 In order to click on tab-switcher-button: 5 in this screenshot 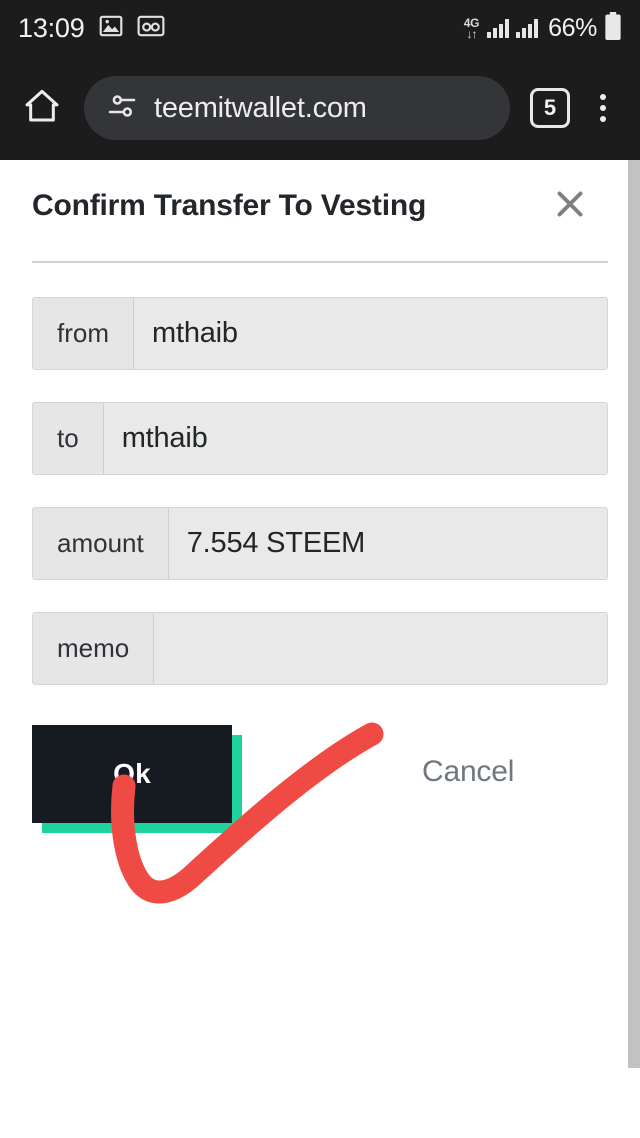, I will do `click(550, 108)`.